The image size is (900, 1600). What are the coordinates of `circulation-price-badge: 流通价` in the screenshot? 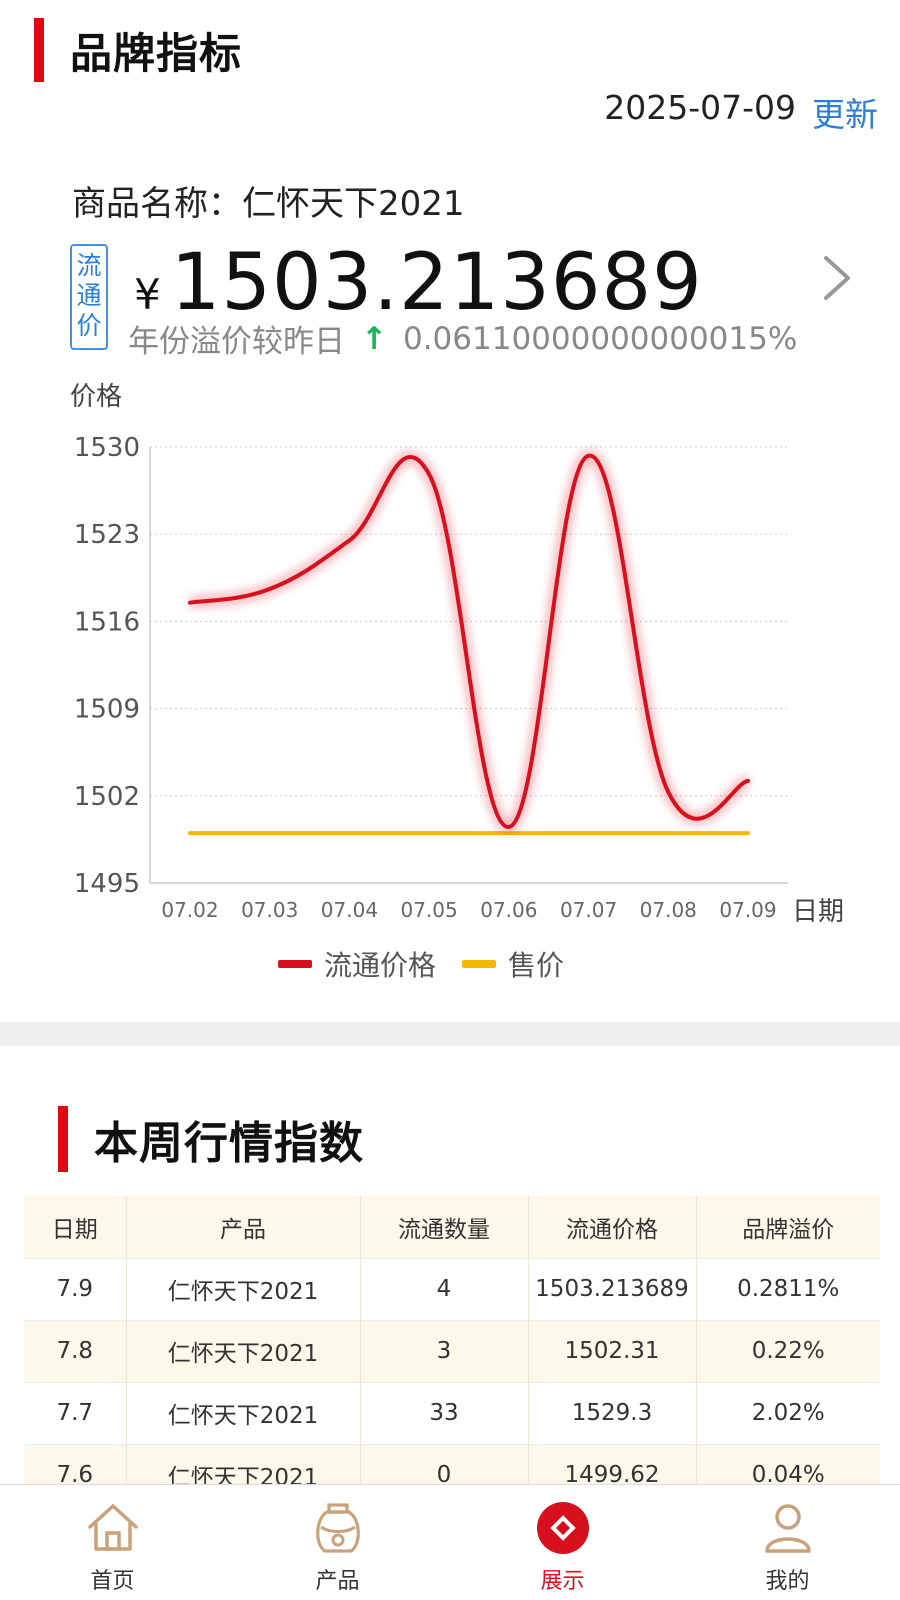 It's located at (89, 297).